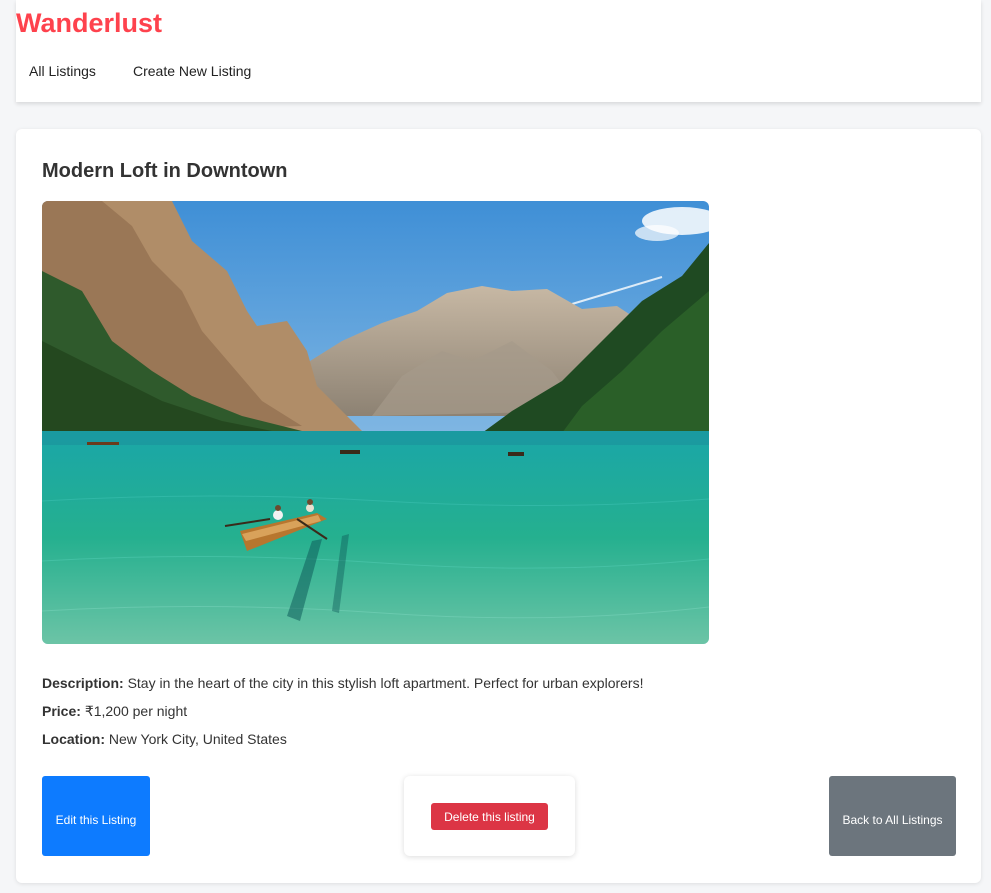 This screenshot has height=893, width=991. I want to click on price-label: Price:, so click(61, 711).